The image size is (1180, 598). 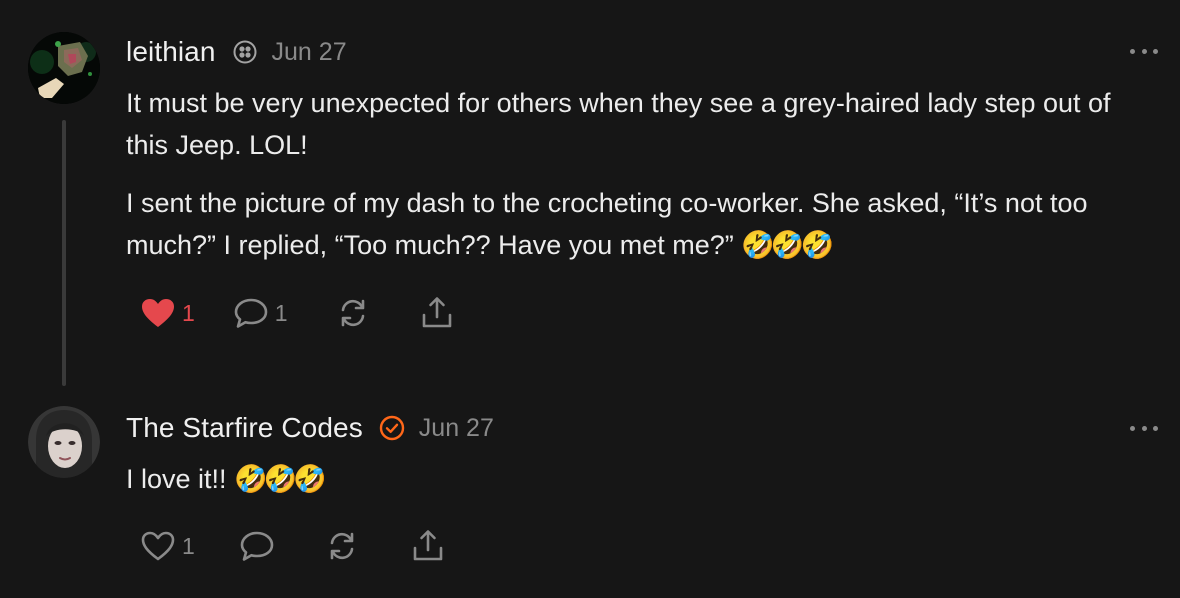 What do you see at coordinates (297, 313) in the screenshot?
I see `comment-actions: 1 1` at bounding box center [297, 313].